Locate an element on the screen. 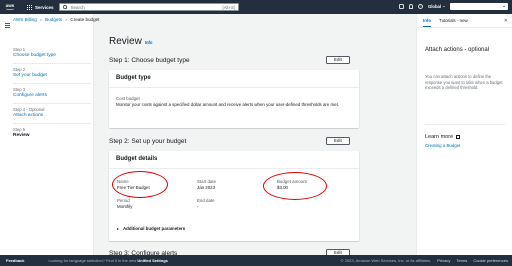  close-icon: ✕ is located at coordinates (506, 21).